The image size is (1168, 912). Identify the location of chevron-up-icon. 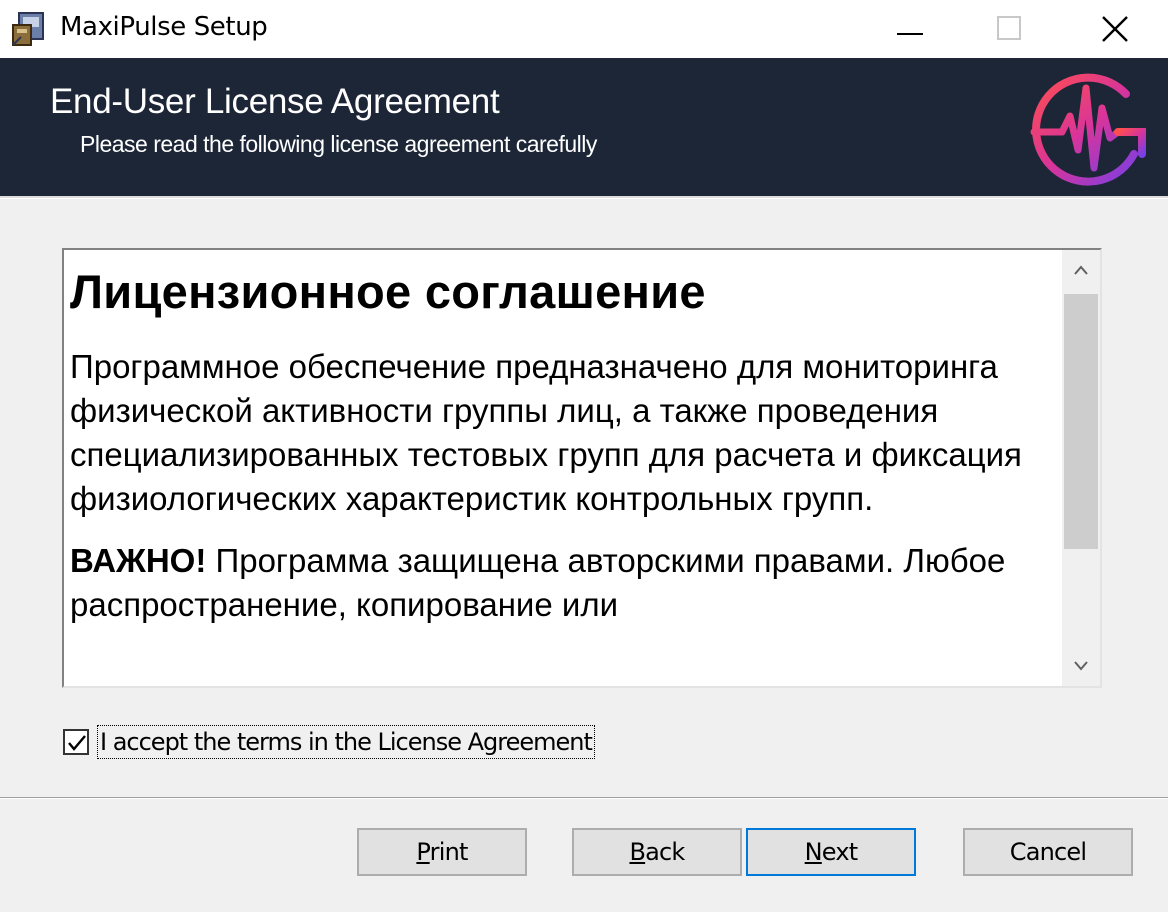
(1081, 270).